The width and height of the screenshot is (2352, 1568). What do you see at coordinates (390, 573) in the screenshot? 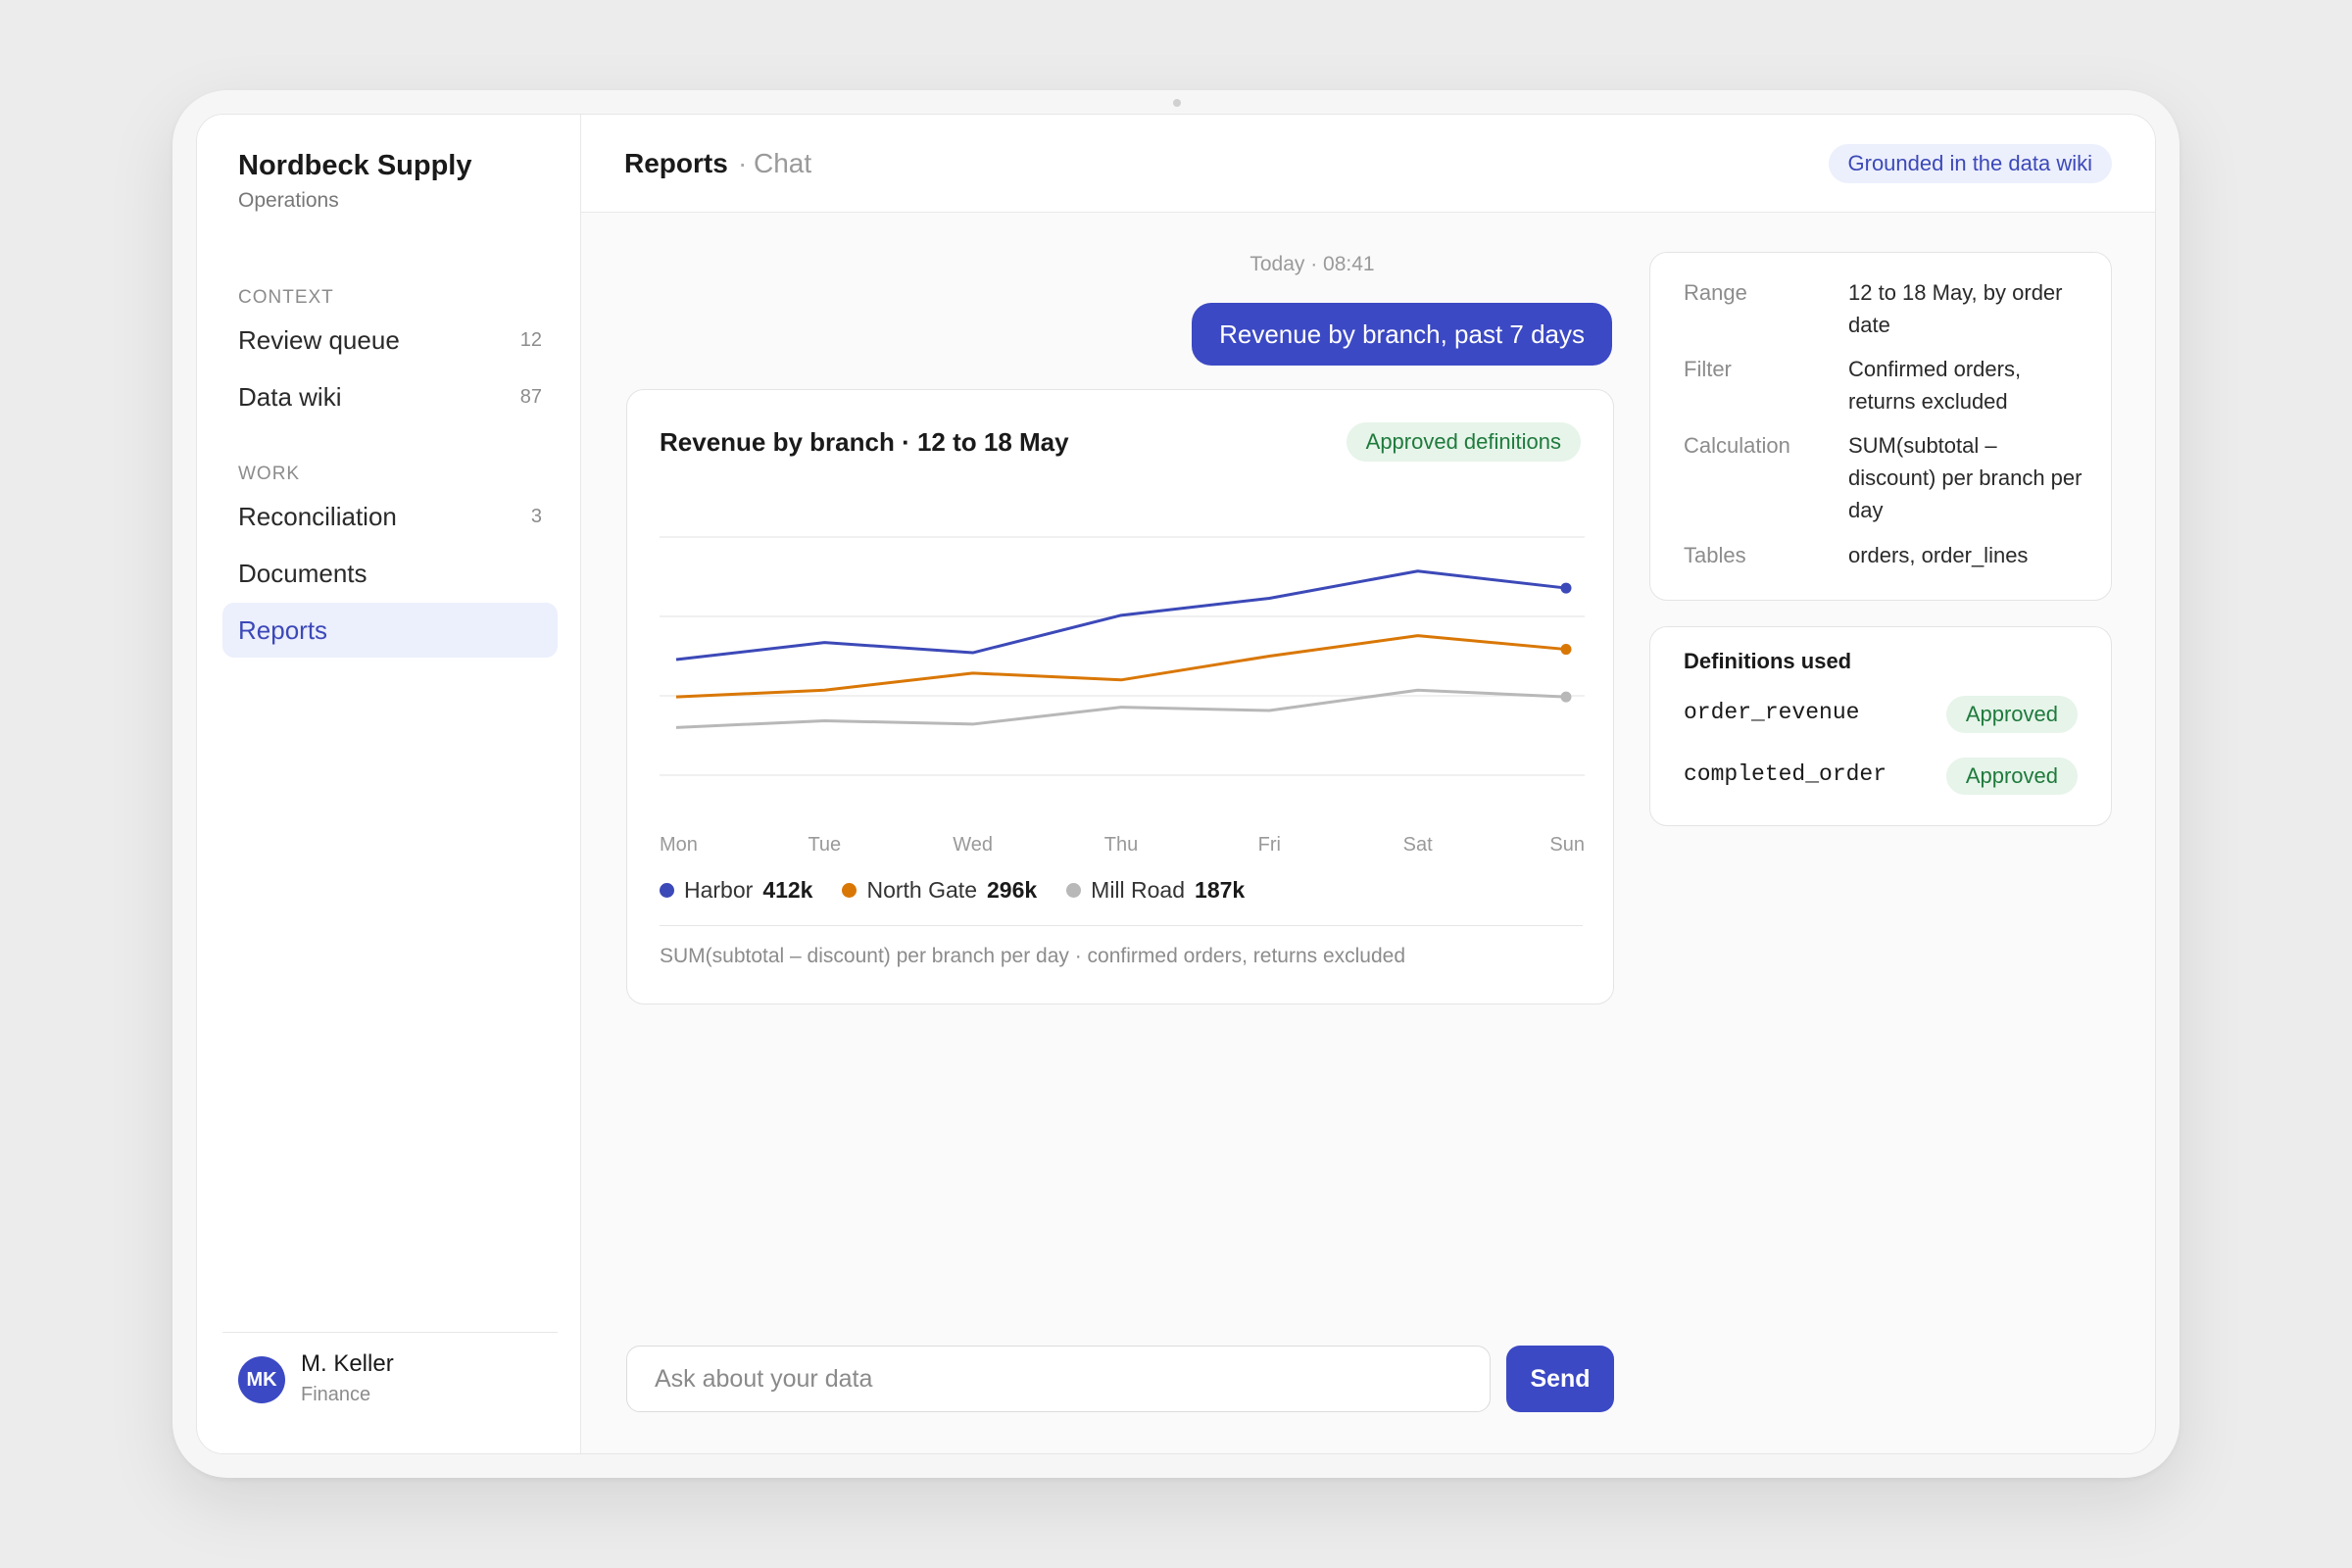
I see `sidebar-item-documents: Documents` at bounding box center [390, 573].